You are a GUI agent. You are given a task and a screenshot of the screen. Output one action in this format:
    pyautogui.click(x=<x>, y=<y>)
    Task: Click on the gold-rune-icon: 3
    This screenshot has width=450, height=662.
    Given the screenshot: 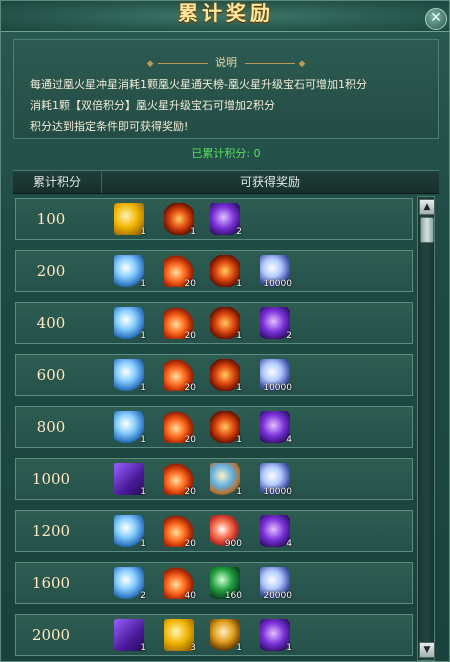 What is the action you would take?
    pyautogui.click(x=180, y=636)
    